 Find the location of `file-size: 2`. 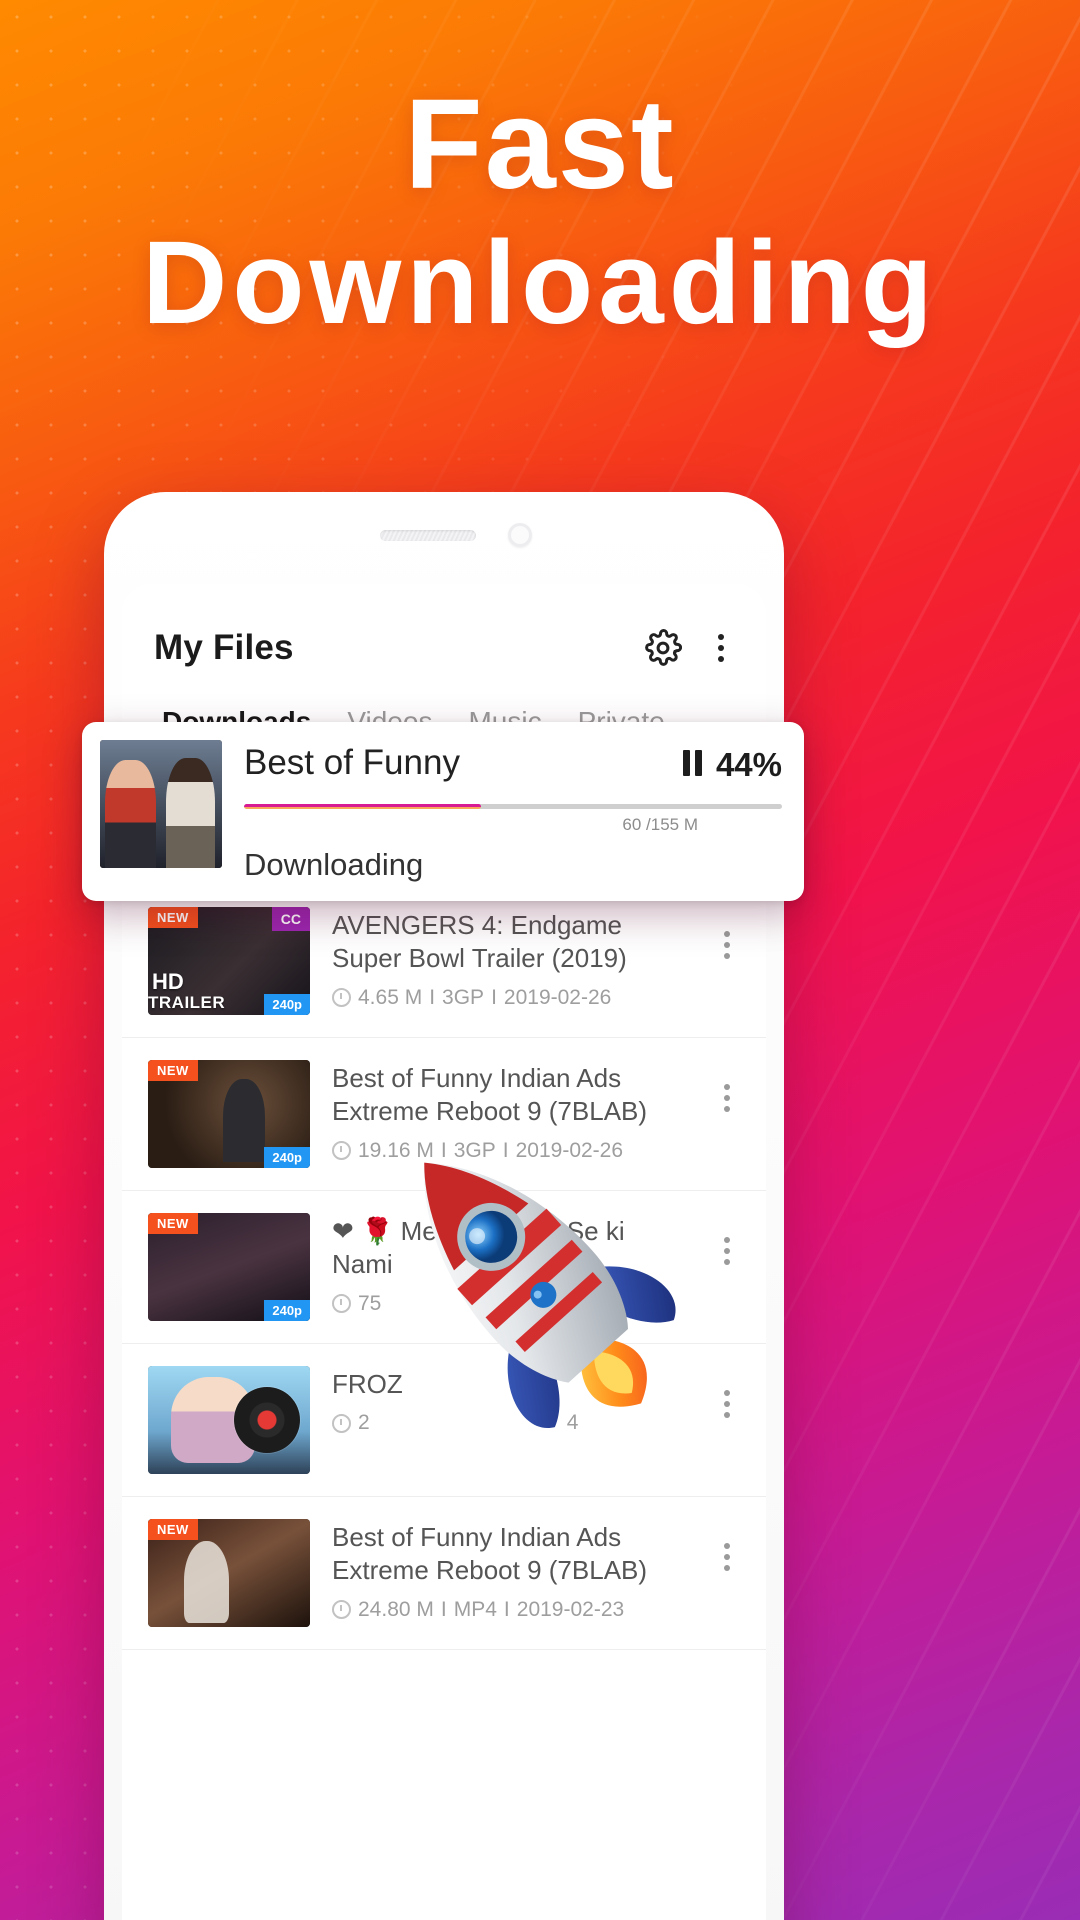

file-size: 2 is located at coordinates (364, 1423).